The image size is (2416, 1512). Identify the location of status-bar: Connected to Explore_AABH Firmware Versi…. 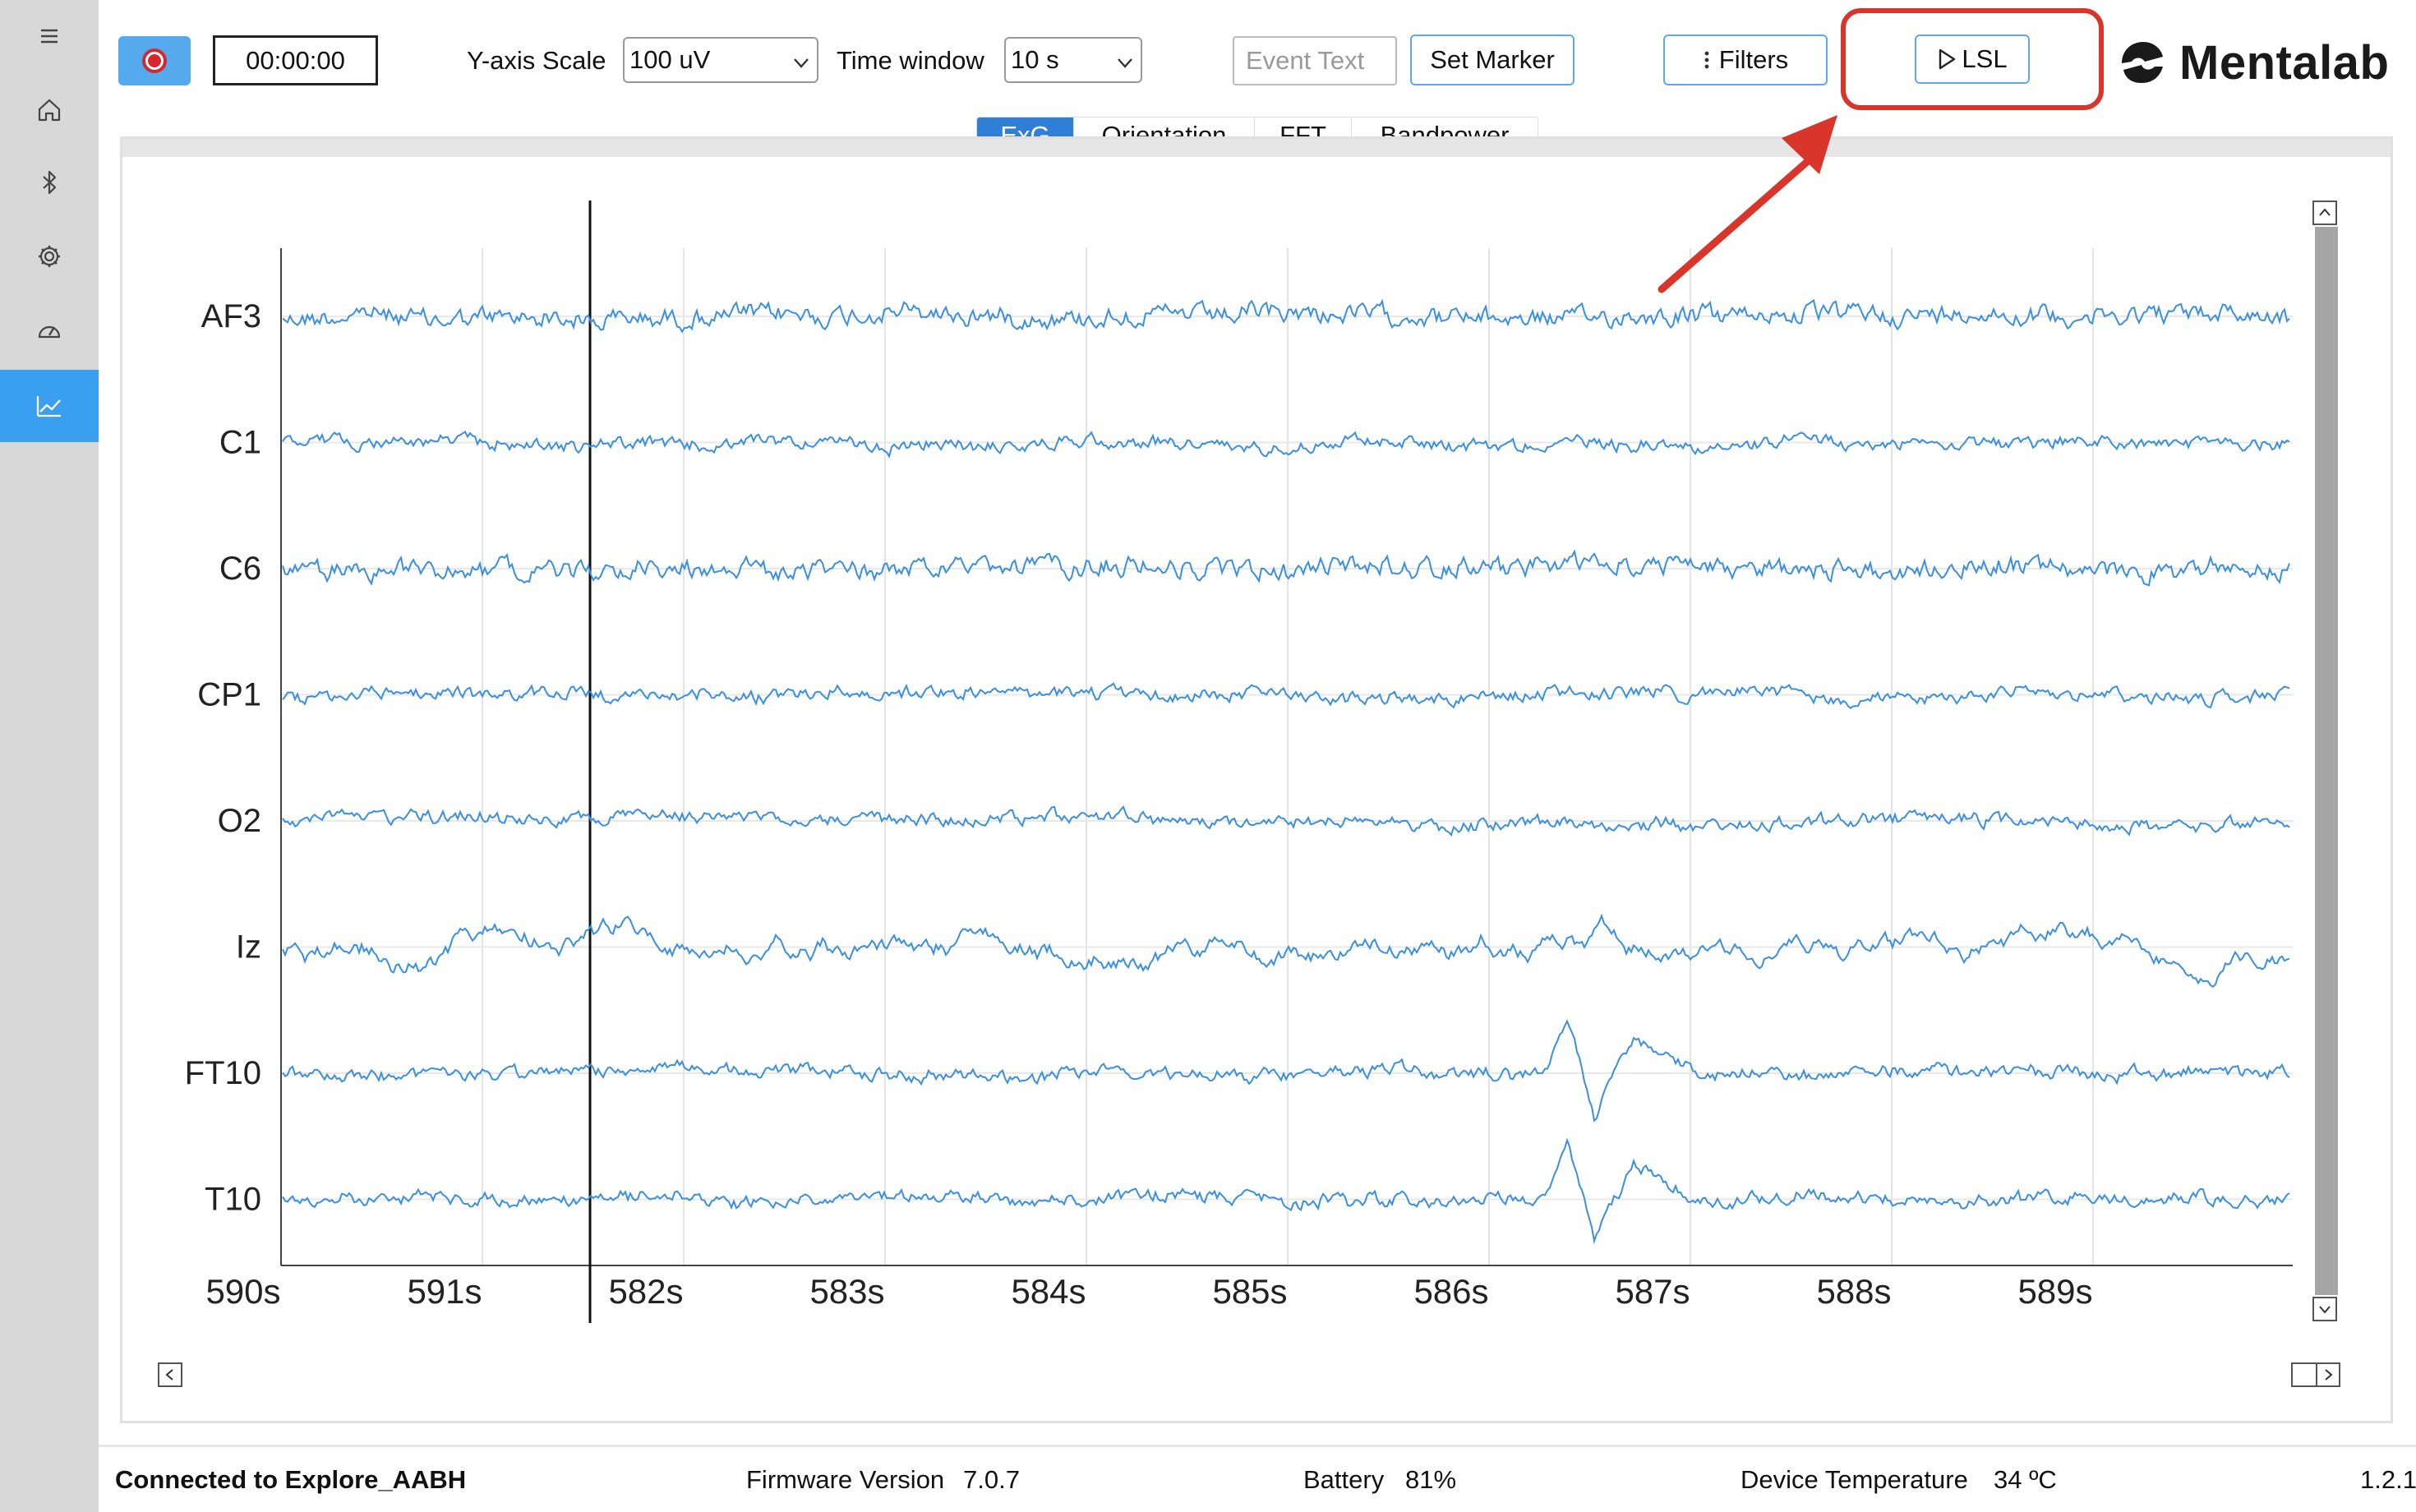
(1258, 1478).